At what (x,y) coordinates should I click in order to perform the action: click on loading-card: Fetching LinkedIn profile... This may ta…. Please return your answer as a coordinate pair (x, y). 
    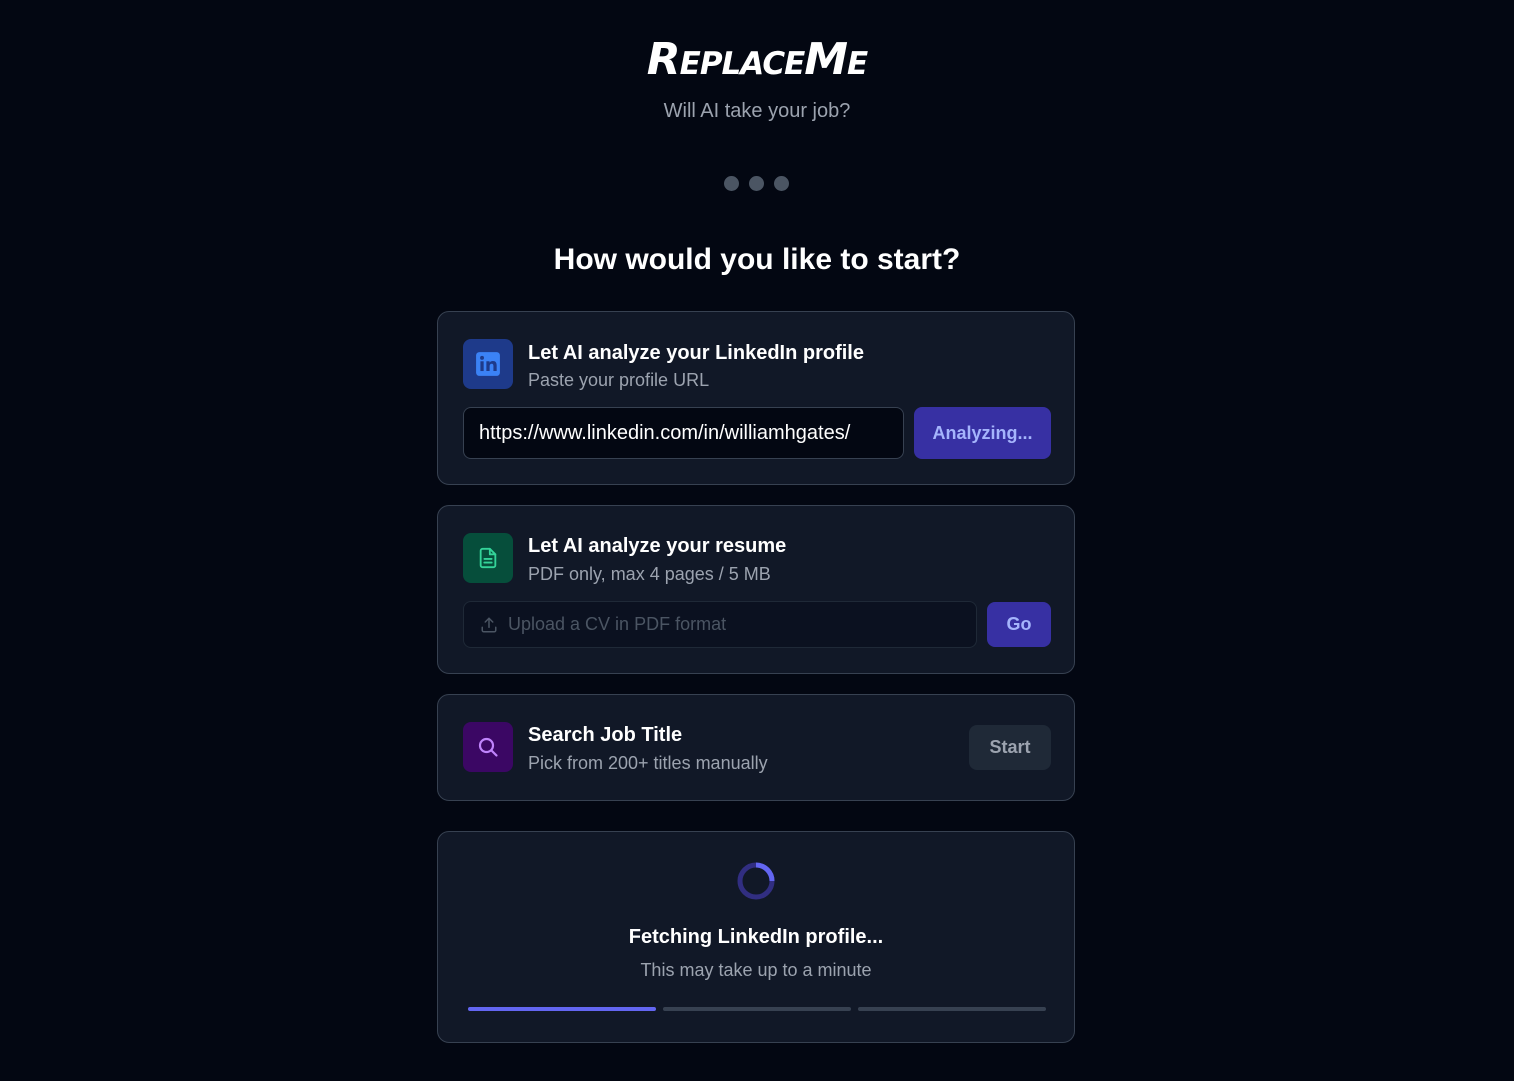
    Looking at the image, I should click on (756, 937).